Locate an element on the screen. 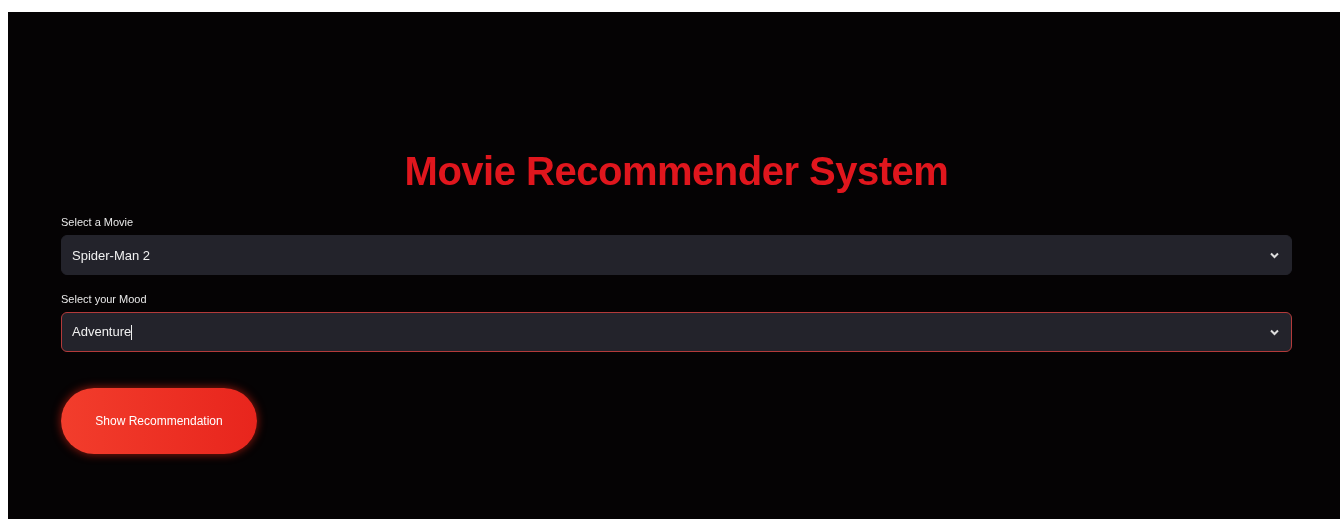 The image size is (1344, 519). show-recommendation-button: Show Recommendation is located at coordinates (159, 421).